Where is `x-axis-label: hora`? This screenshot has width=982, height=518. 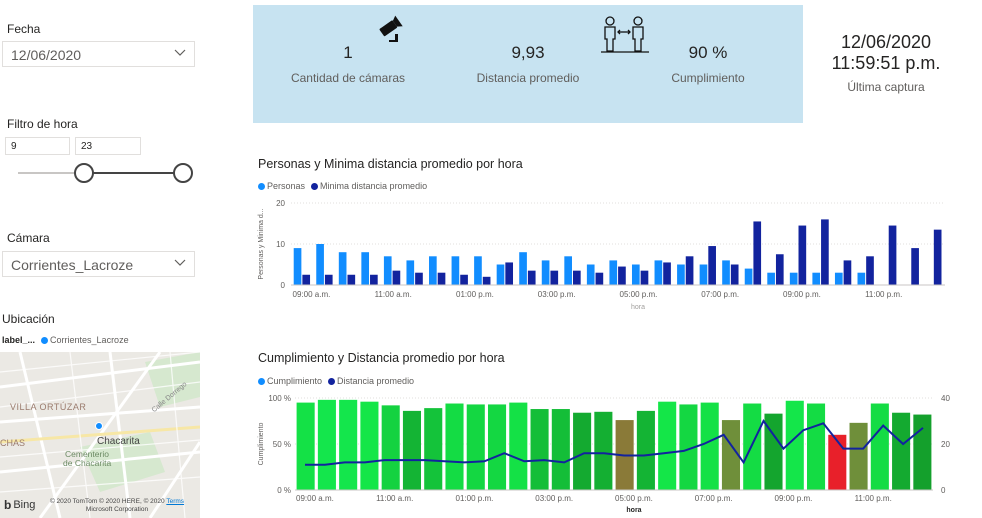 x-axis-label: hora is located at coordinates (638, 307).